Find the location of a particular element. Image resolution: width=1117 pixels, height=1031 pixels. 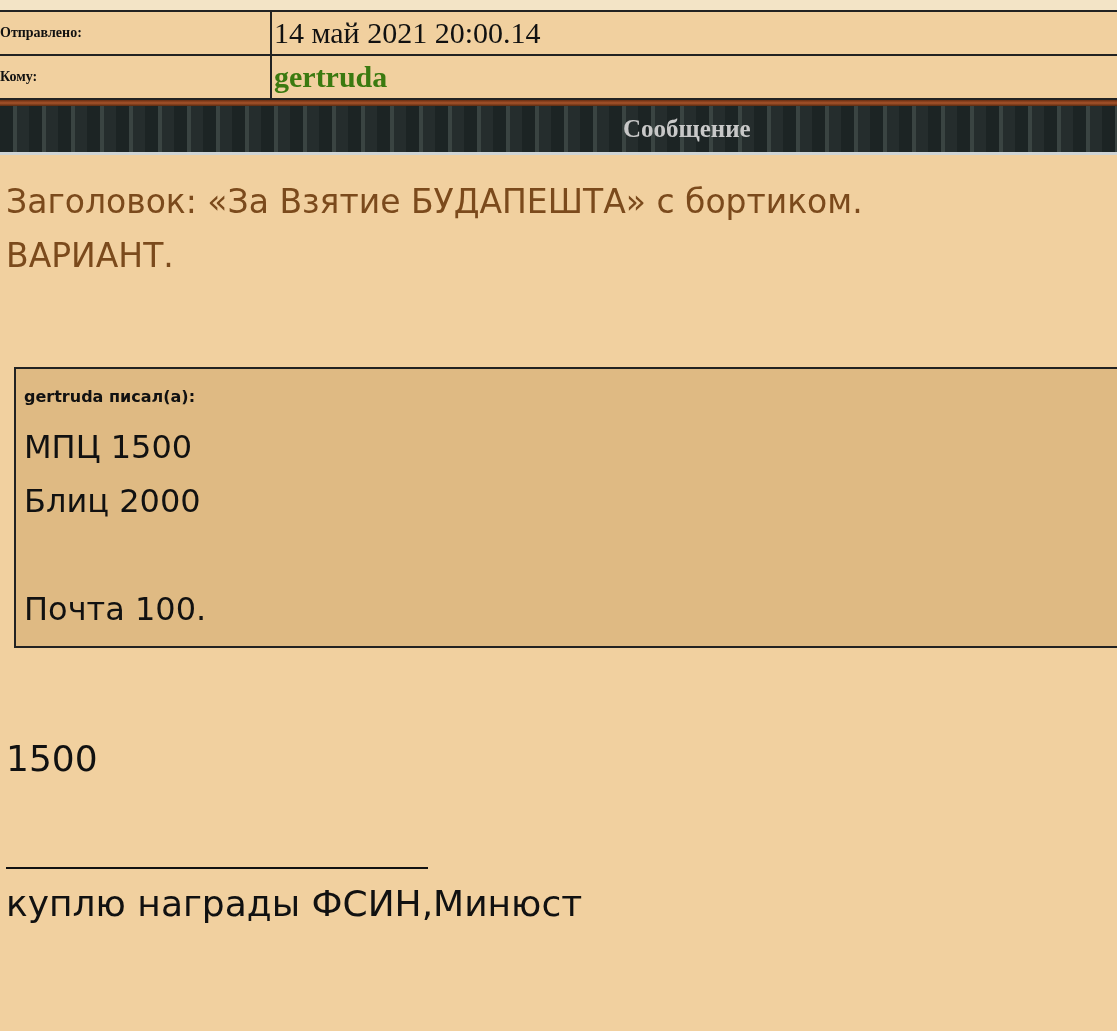

quote-author: gertruda писал(а): is located at coordinates (110, 396).